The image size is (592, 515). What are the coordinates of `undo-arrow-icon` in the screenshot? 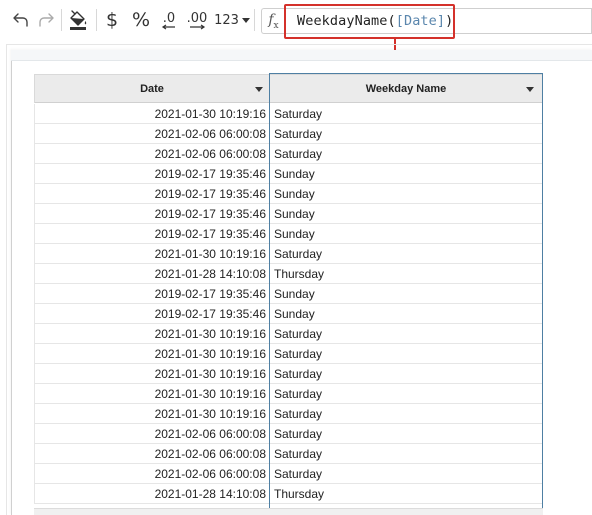 It's located at (20, 20).